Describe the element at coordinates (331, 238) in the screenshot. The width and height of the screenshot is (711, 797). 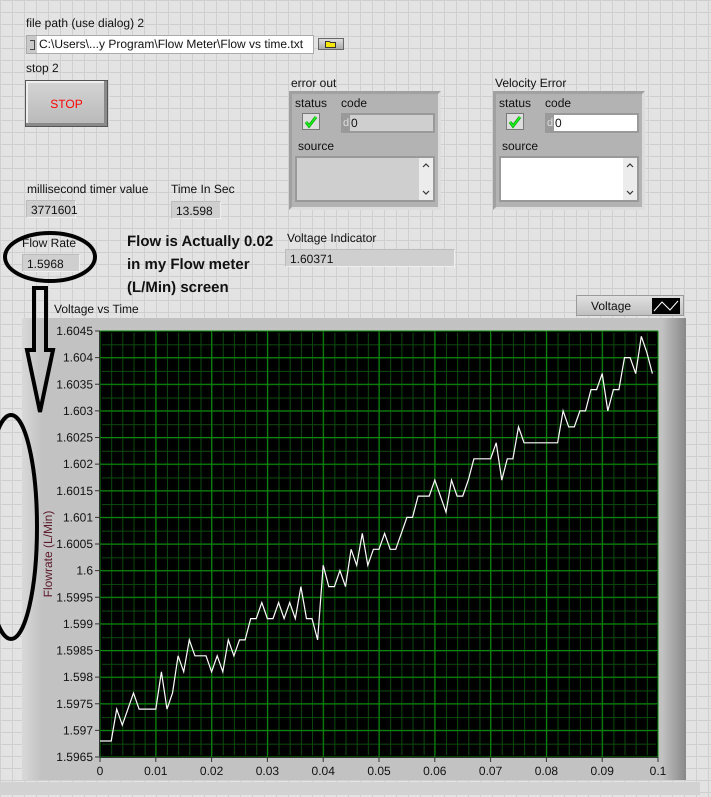
I see `field-label: Voltage Indicator` at that location.